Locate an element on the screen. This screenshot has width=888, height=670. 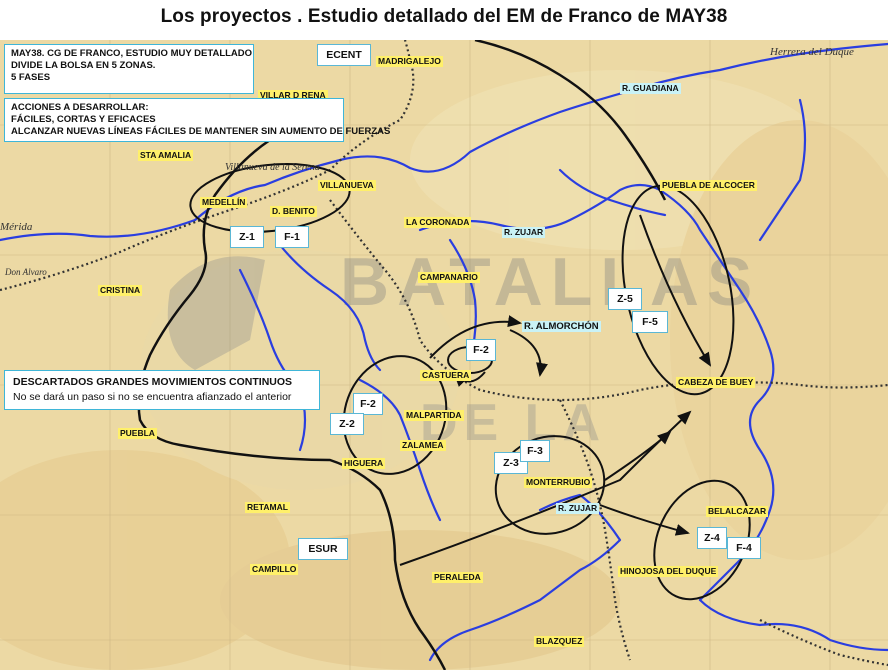
place-belalcazar: BELALCAZAR is located at coordinates (737, 511).